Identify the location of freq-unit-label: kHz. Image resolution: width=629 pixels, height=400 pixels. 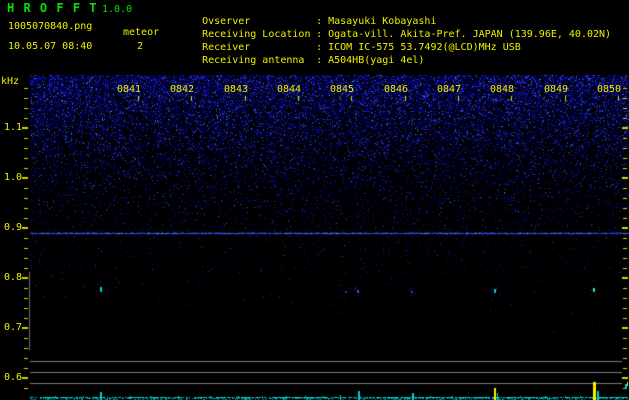
(10, 81).